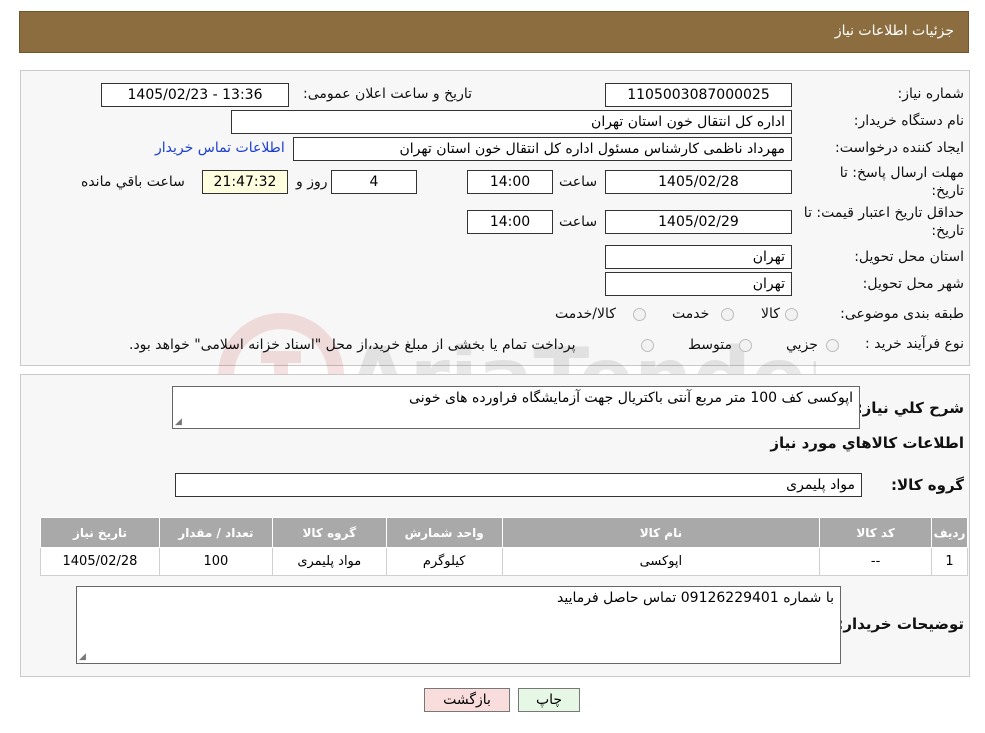 This screenshot has width=985, height=733. Describe the element at coordinates (374, 182) in the screenshot. I see `days-remaining-field: 4` at that location.